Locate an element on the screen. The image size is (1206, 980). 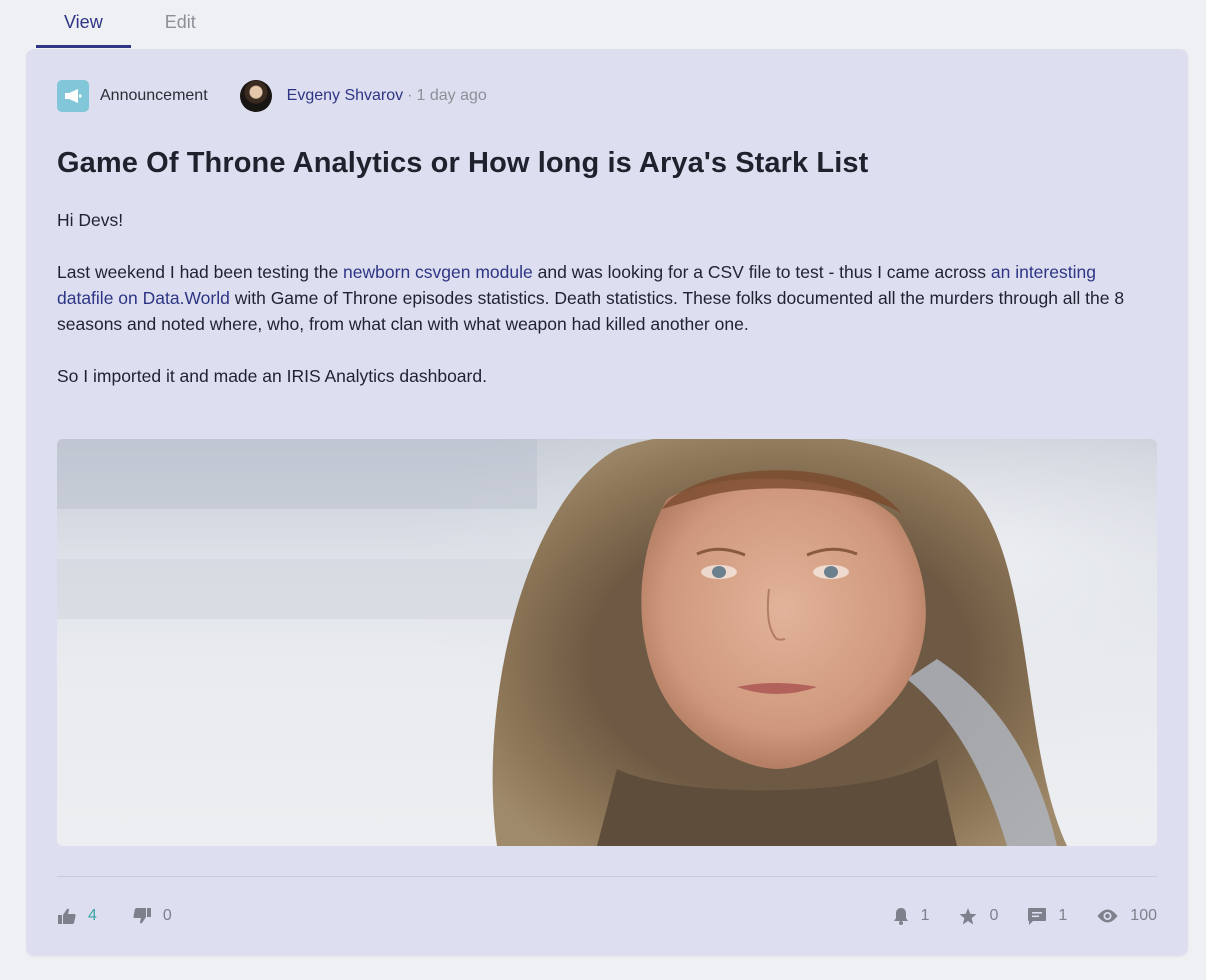
dislike-button: 0 is located at coordinates (152, 916).